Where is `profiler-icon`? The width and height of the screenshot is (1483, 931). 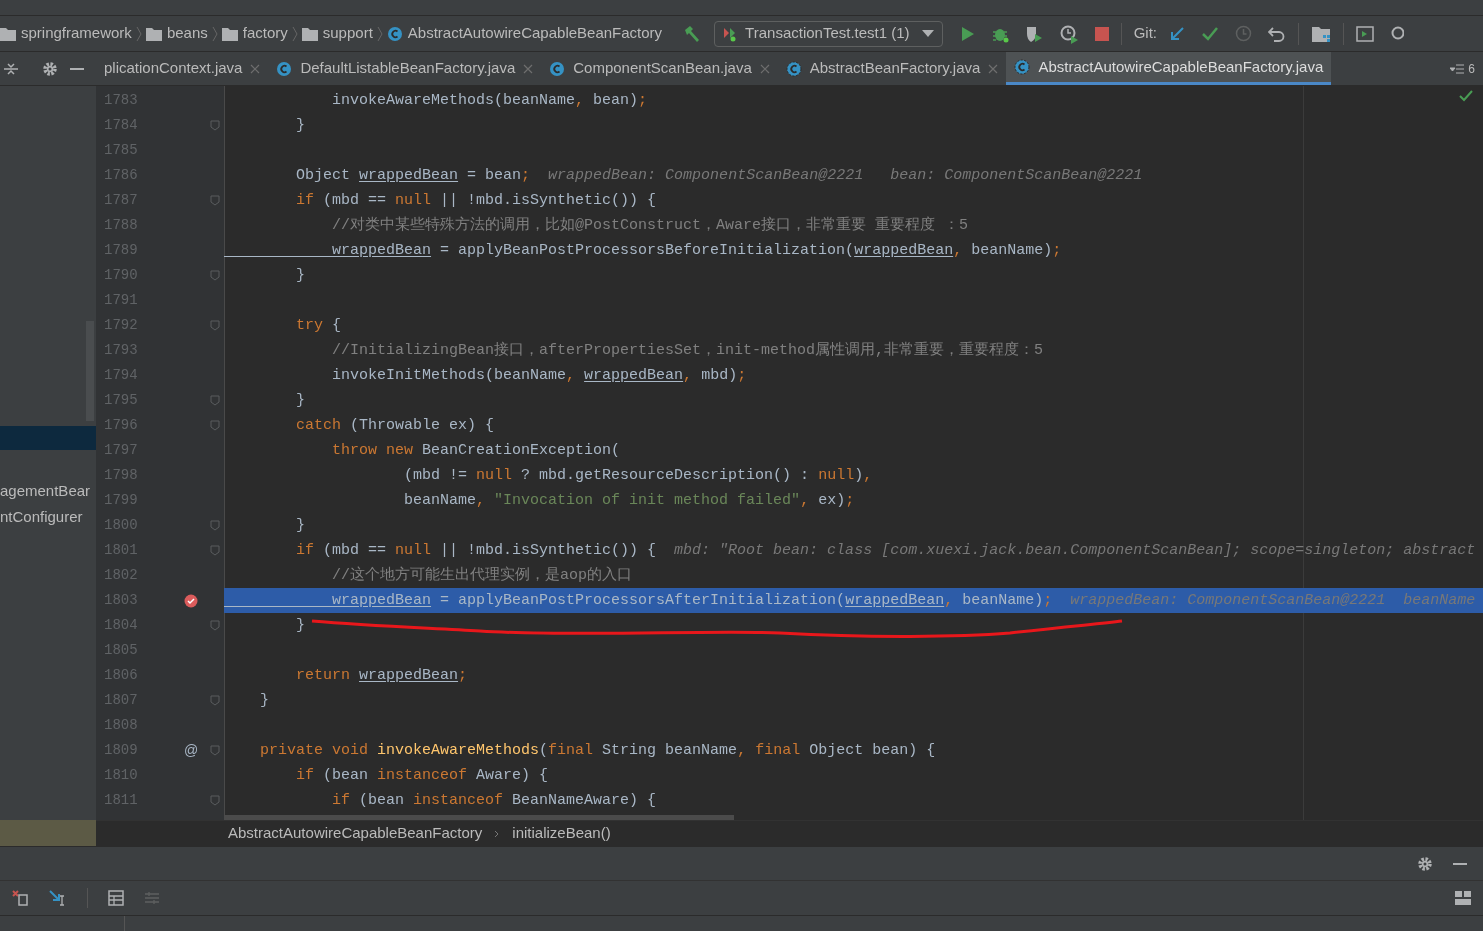 profiler-icon is located at coordinates (1068, 33).